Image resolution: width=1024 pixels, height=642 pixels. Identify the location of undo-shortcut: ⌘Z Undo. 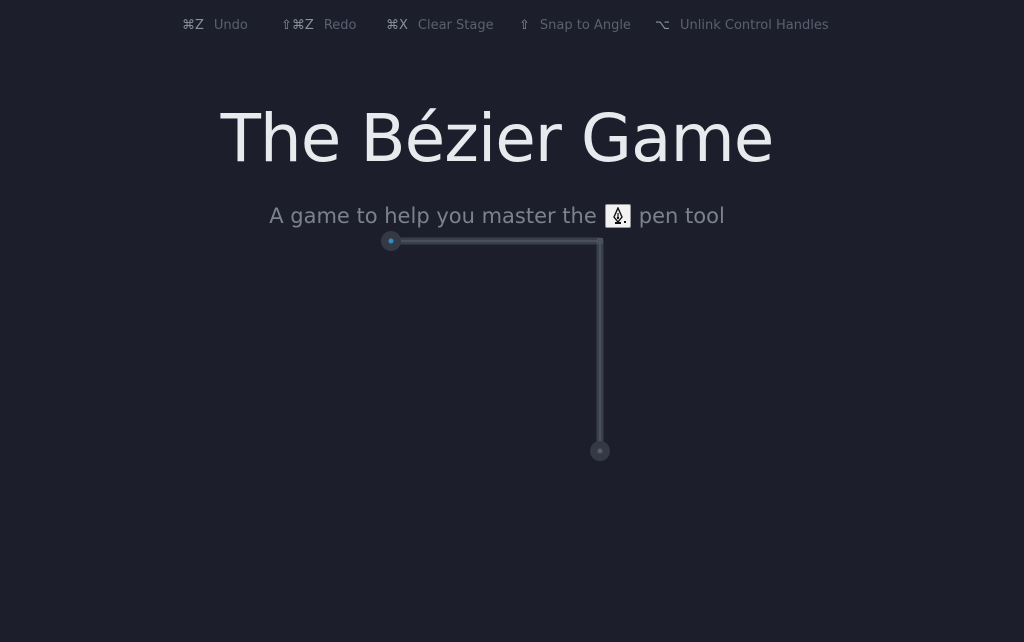
(215, 25).